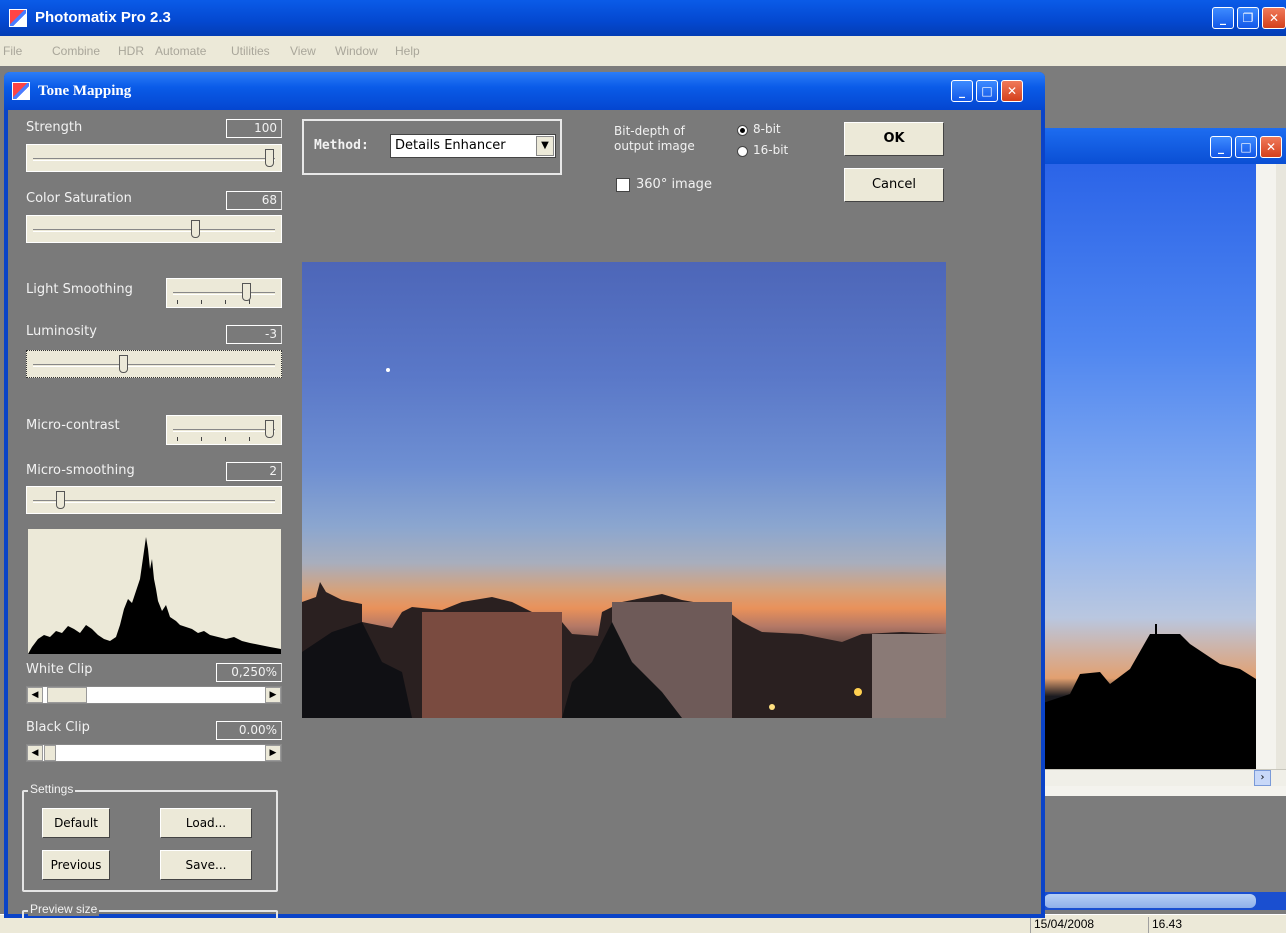 The height and width of the screenshot is (933, 1286). I want to click on black-clip-right-arrow: ▶, so click(273, 753).